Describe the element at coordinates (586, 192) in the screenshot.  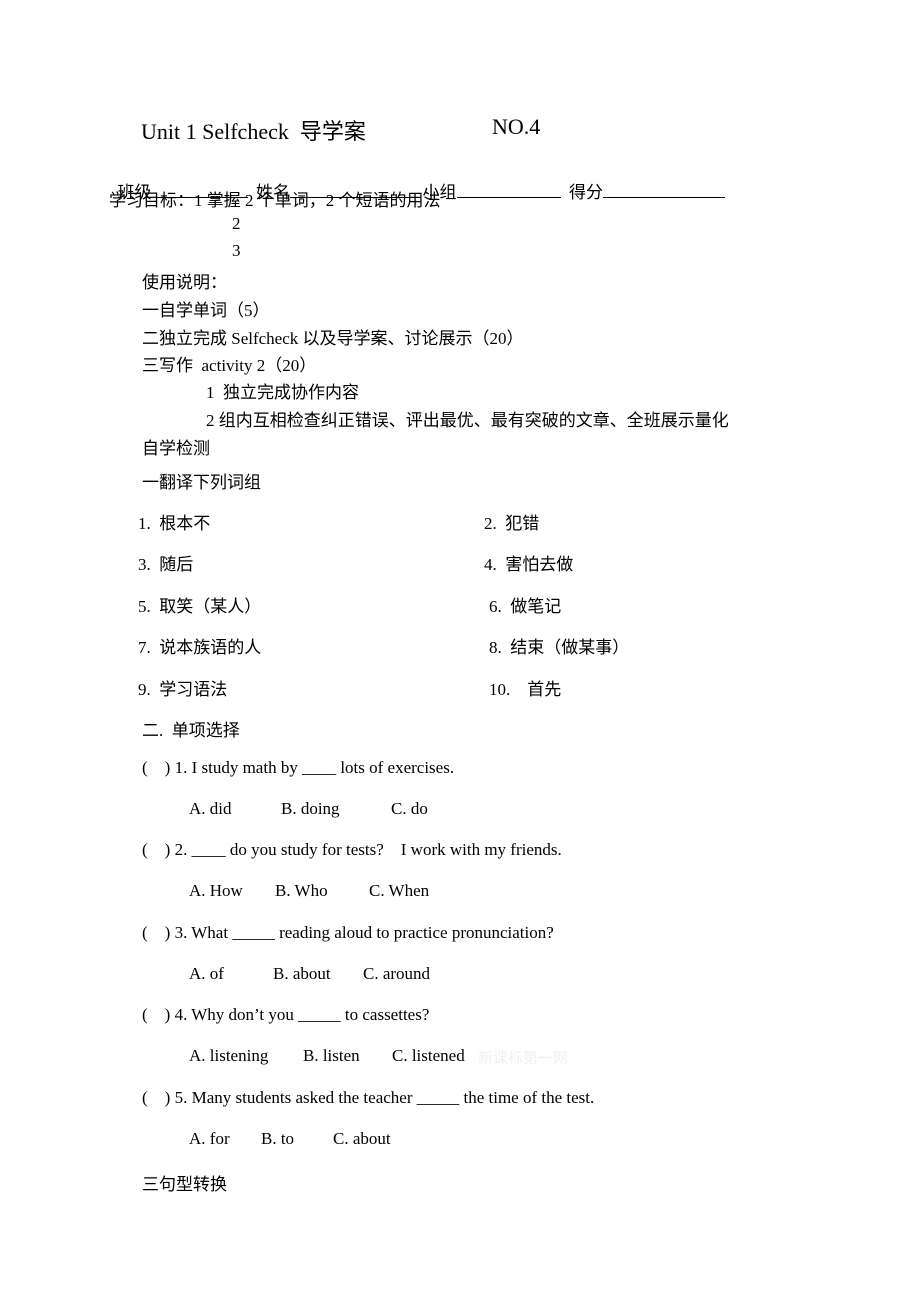
I see `score-label: 得分` at that location.